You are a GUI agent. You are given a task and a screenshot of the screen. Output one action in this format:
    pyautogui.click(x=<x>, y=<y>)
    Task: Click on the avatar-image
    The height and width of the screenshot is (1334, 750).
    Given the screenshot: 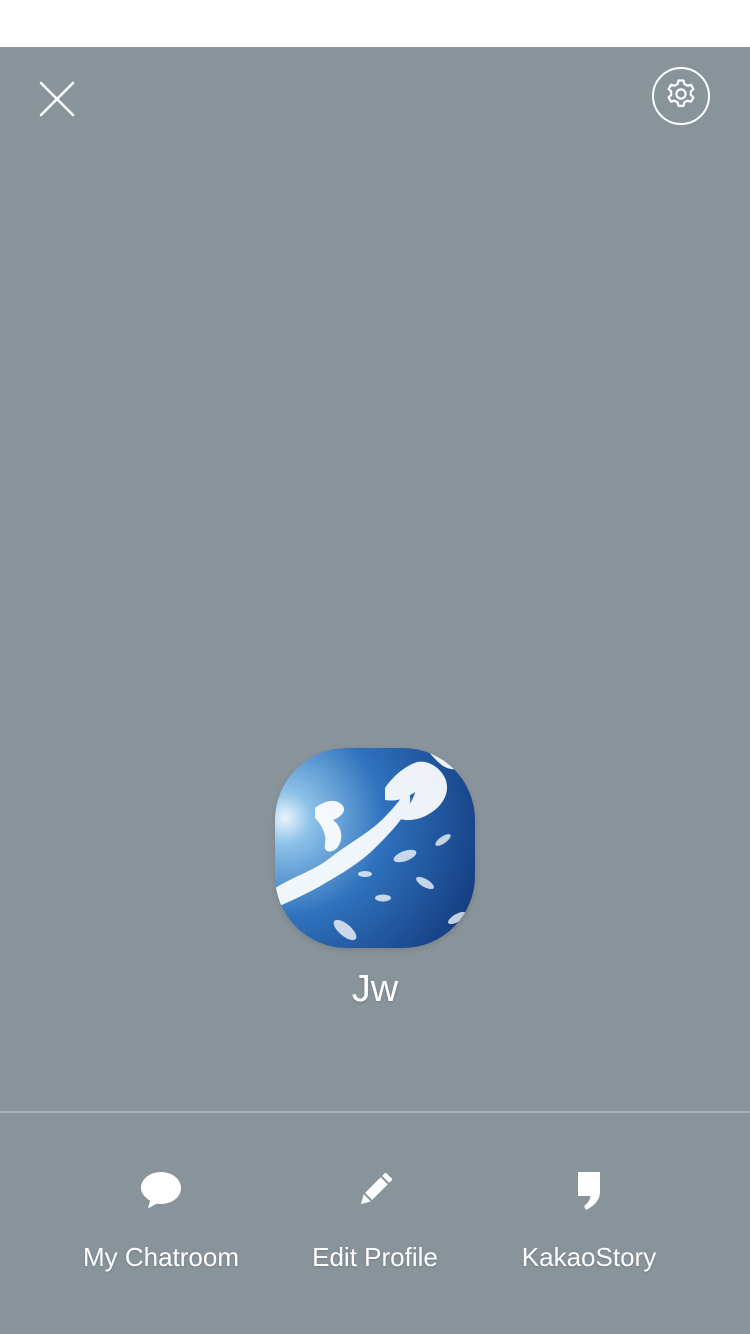 What is the action you would take?
    pyautogui.click(x=375, y=848)
    